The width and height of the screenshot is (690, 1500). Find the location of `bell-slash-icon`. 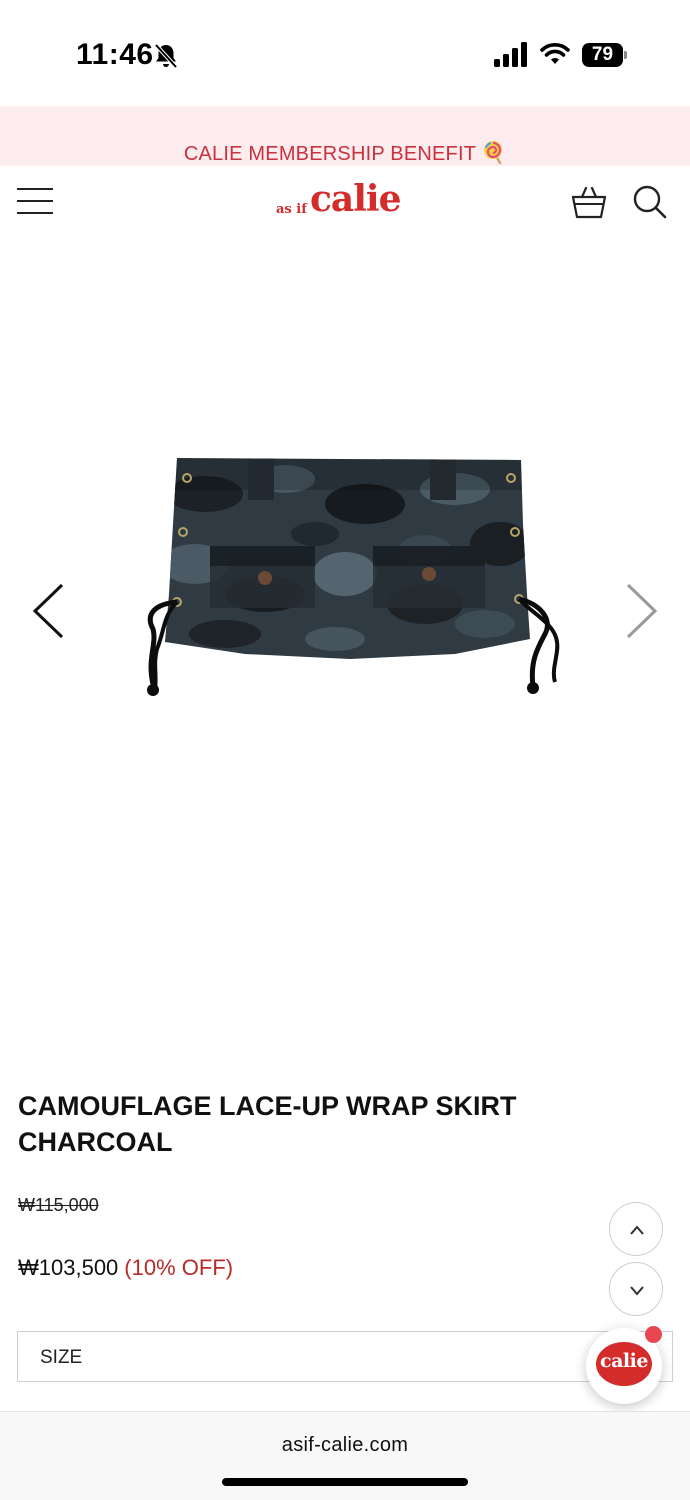

bell-slash-icon is located at coordinates (166, 56).